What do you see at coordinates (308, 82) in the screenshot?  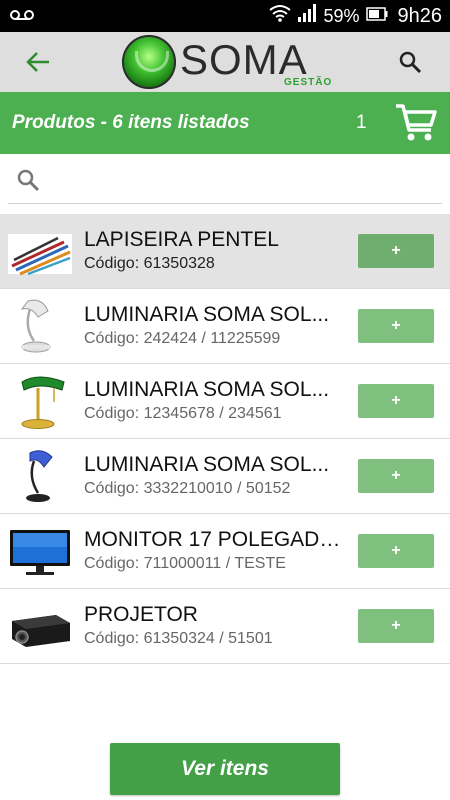 I see `logo-subtext: GESTÃO` at bounding box center [308, 82].